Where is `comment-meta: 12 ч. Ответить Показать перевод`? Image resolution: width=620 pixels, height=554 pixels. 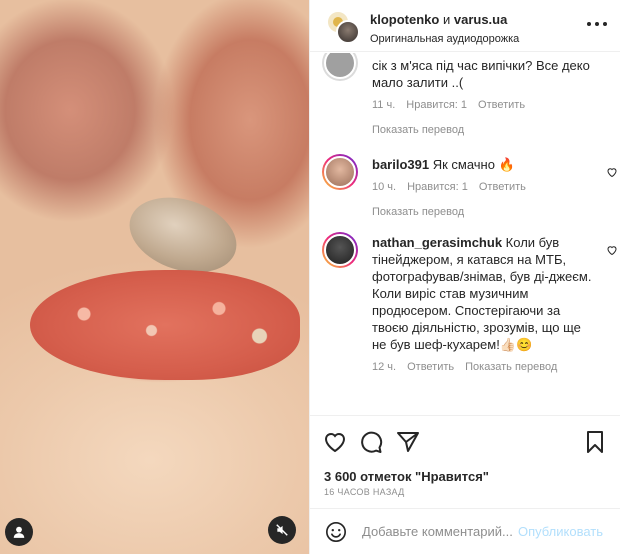
comment-meta: 12 ч. Ответить Показать перевод is located at coordinates (483, 367).